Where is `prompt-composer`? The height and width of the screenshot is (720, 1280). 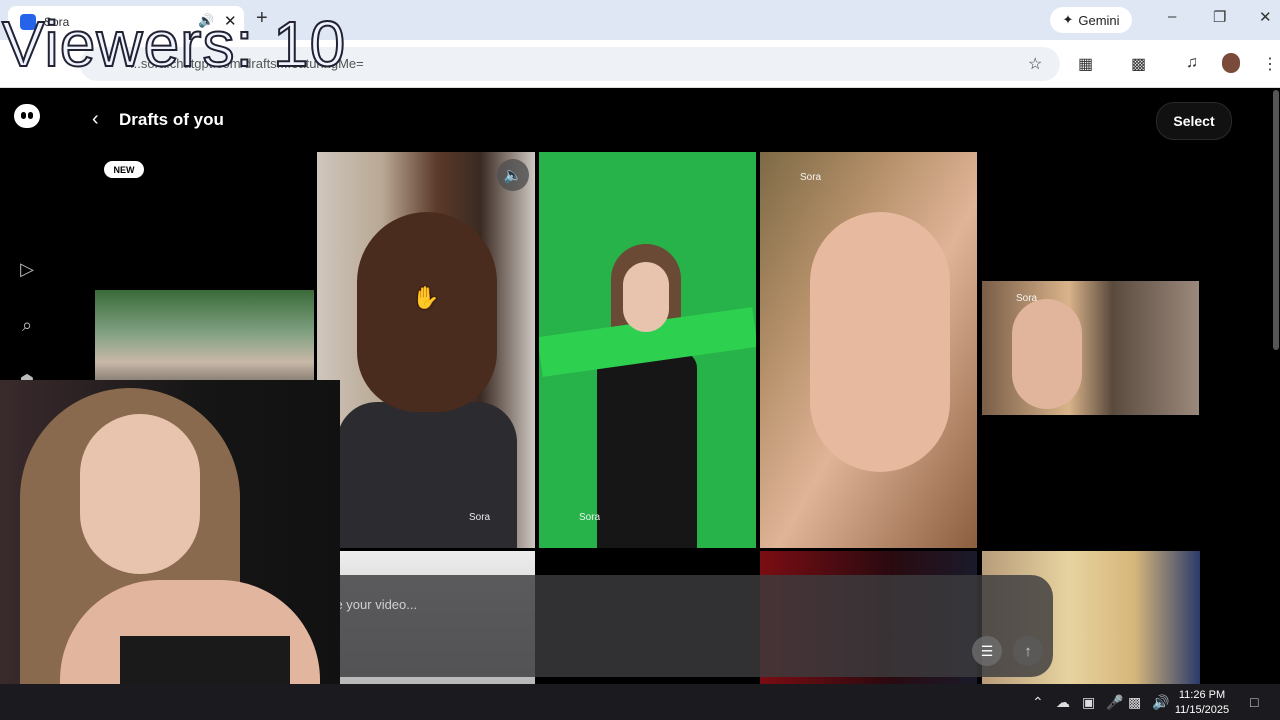 prompt-composer is located at coordinates (671, 626).